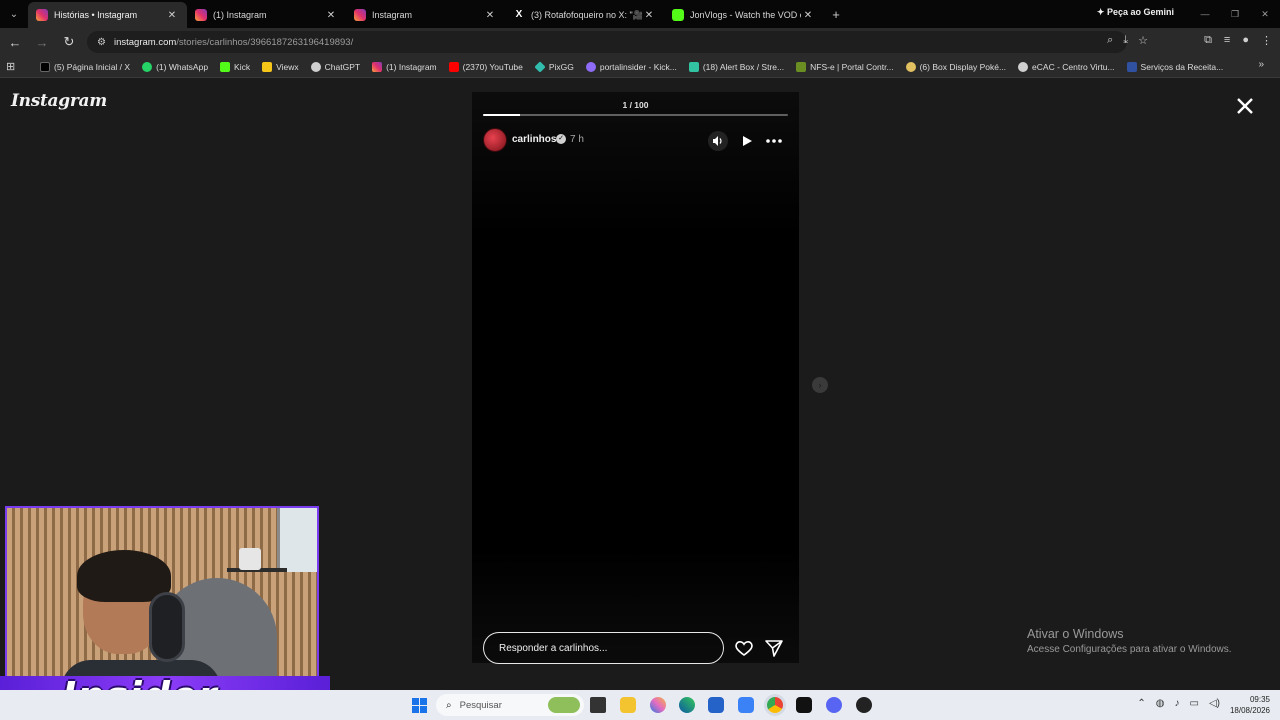 The image size is (1280, 720). What do you see at coordinates (1194, 703) in the screenshot?
I see `display-icon: ▭` at bounding box center [1194, 703].